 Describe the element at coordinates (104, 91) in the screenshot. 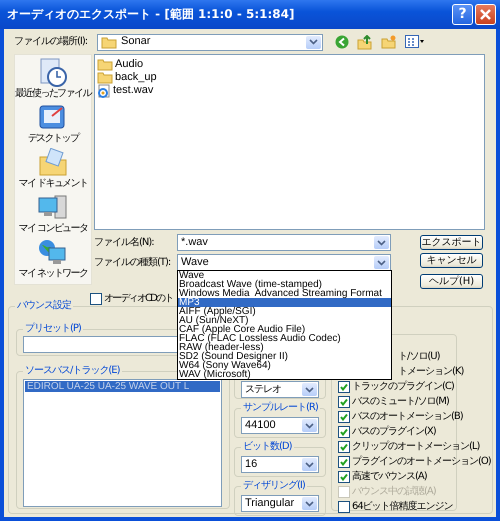

I see `audio-file-icon` at that location.